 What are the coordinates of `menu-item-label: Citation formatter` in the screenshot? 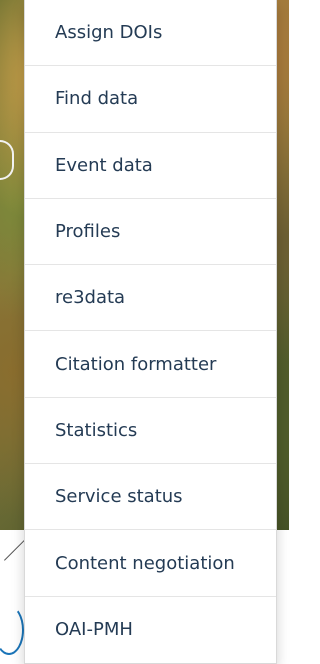 It's located at (136, 364).